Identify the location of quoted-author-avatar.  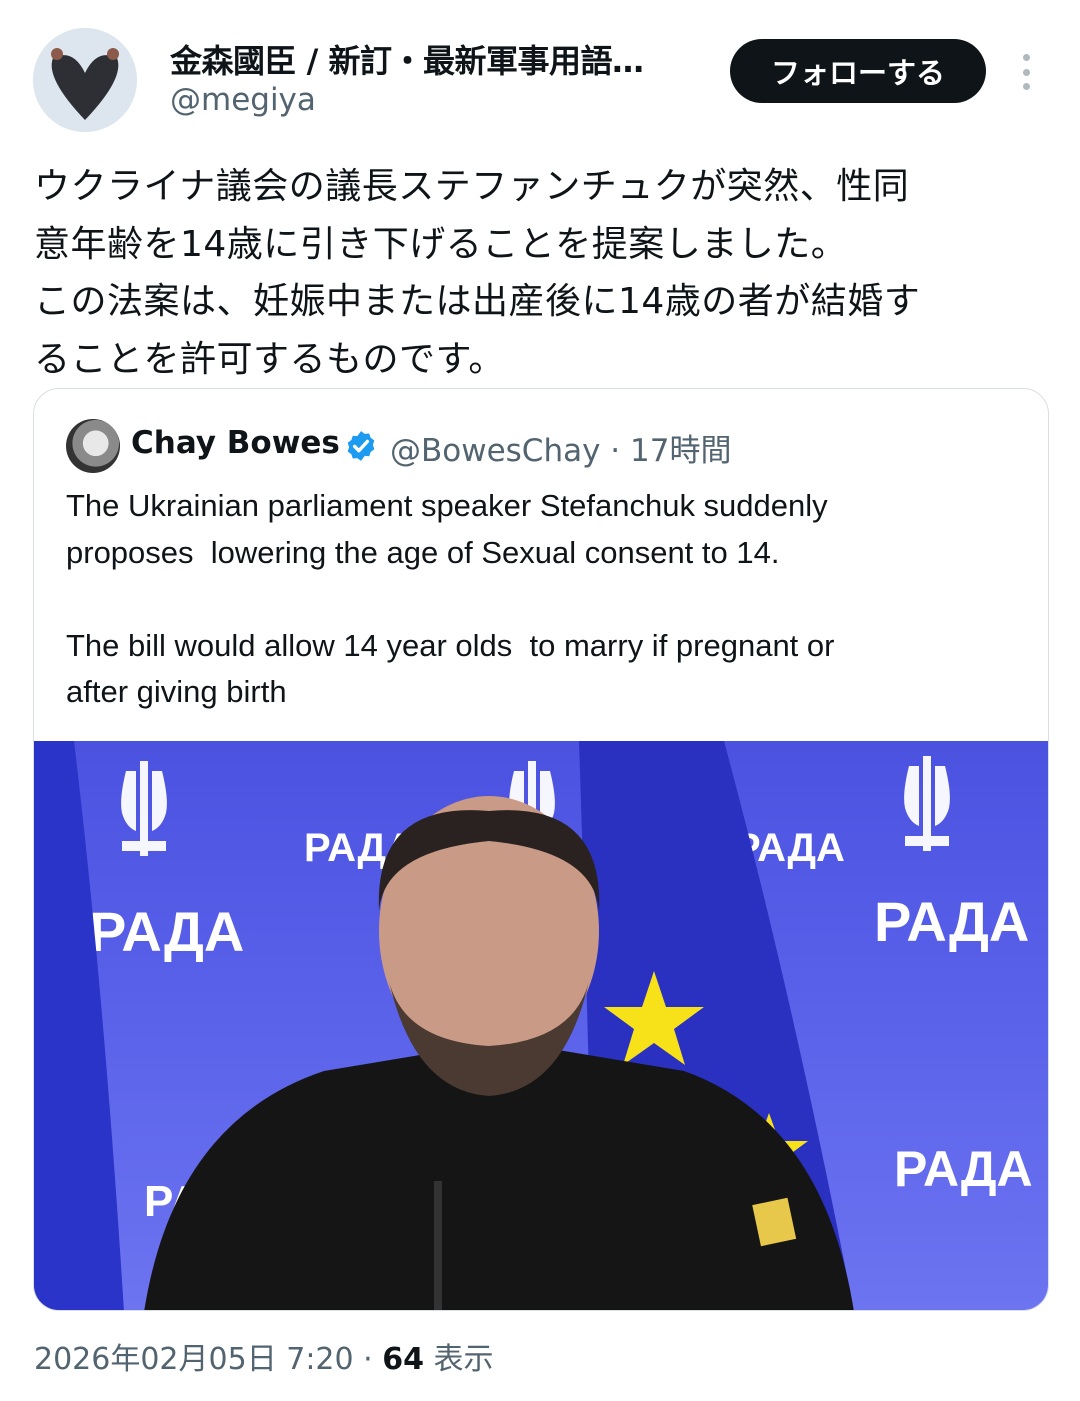
(93, 446).